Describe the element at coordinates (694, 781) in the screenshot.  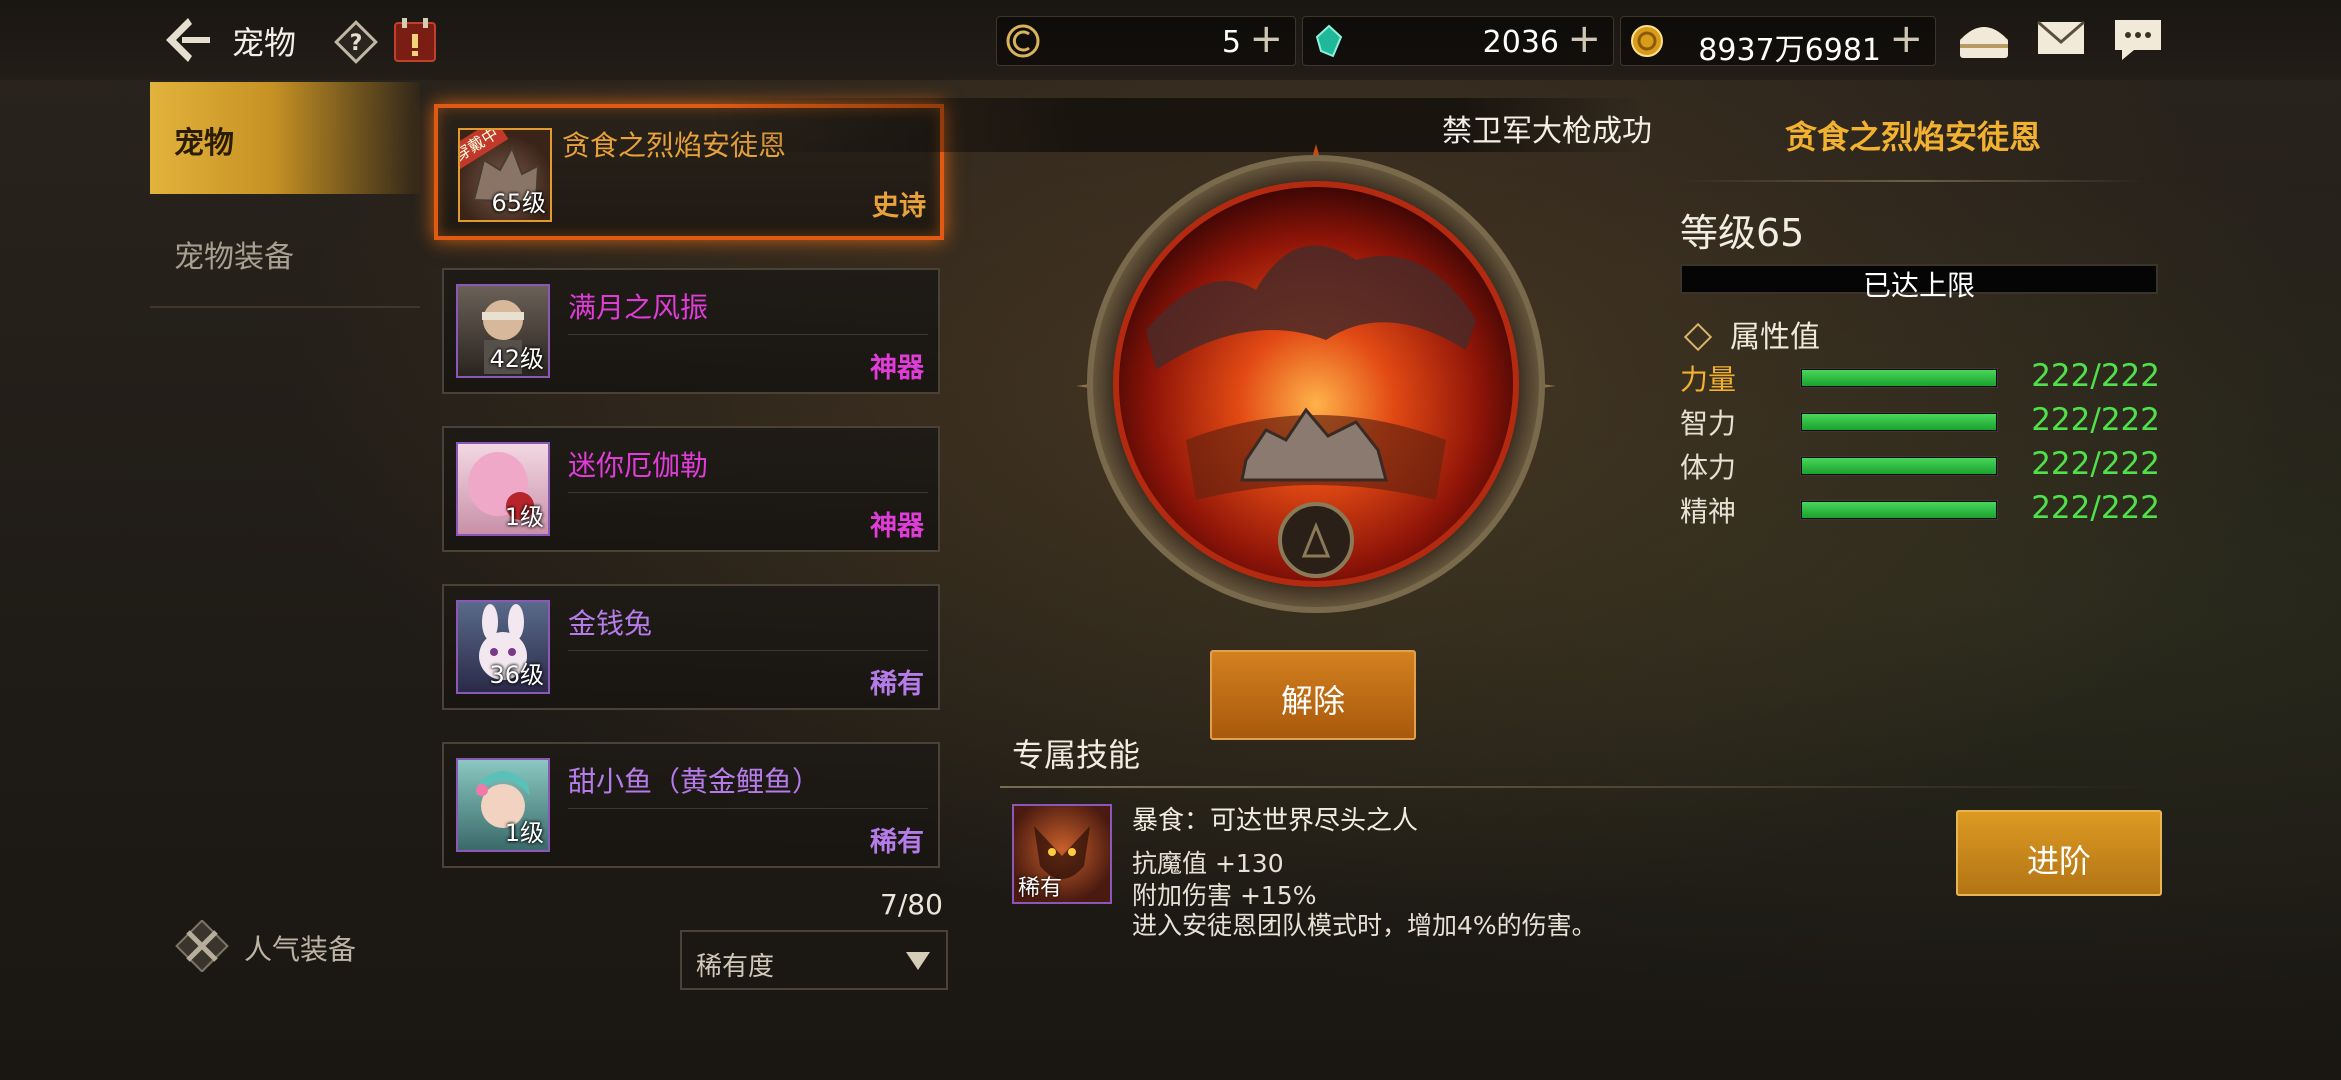
I see `pet-name: 甜小鱼（黄金鲤鱼）` at that location.